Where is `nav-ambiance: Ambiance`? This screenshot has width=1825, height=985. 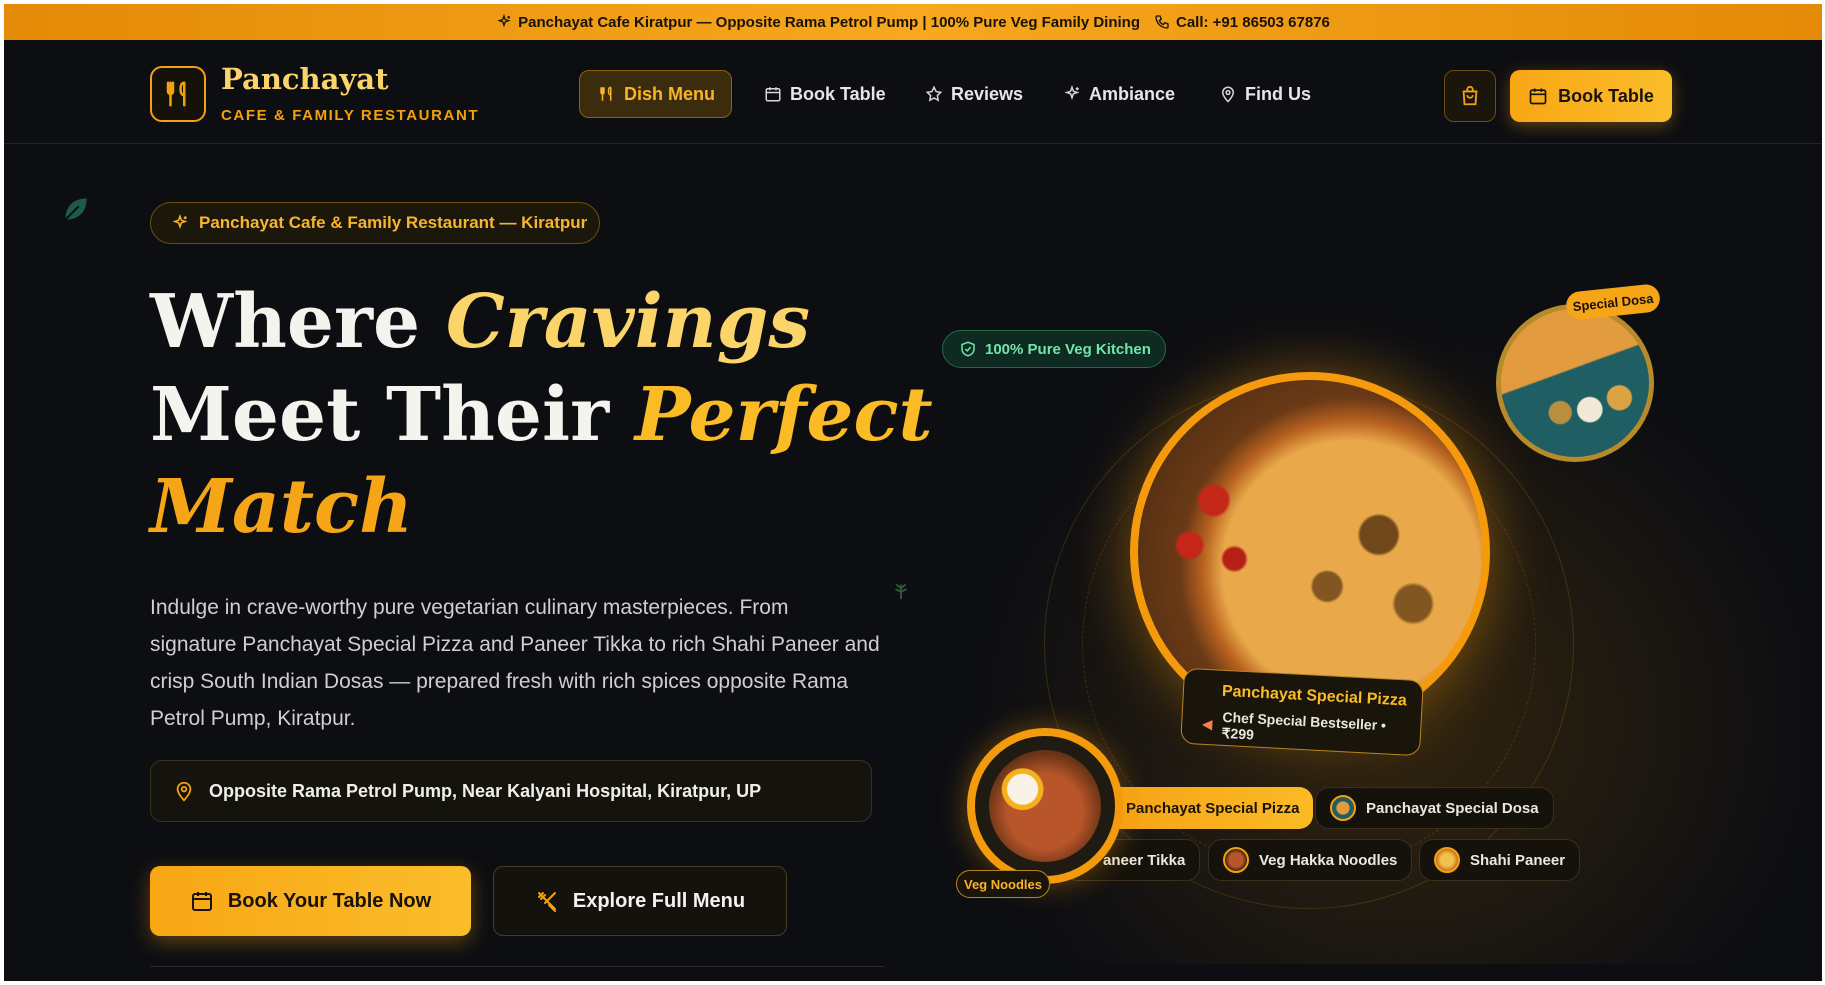 nav-ambiance: Ambiance is located at coordinates (1119, 94).